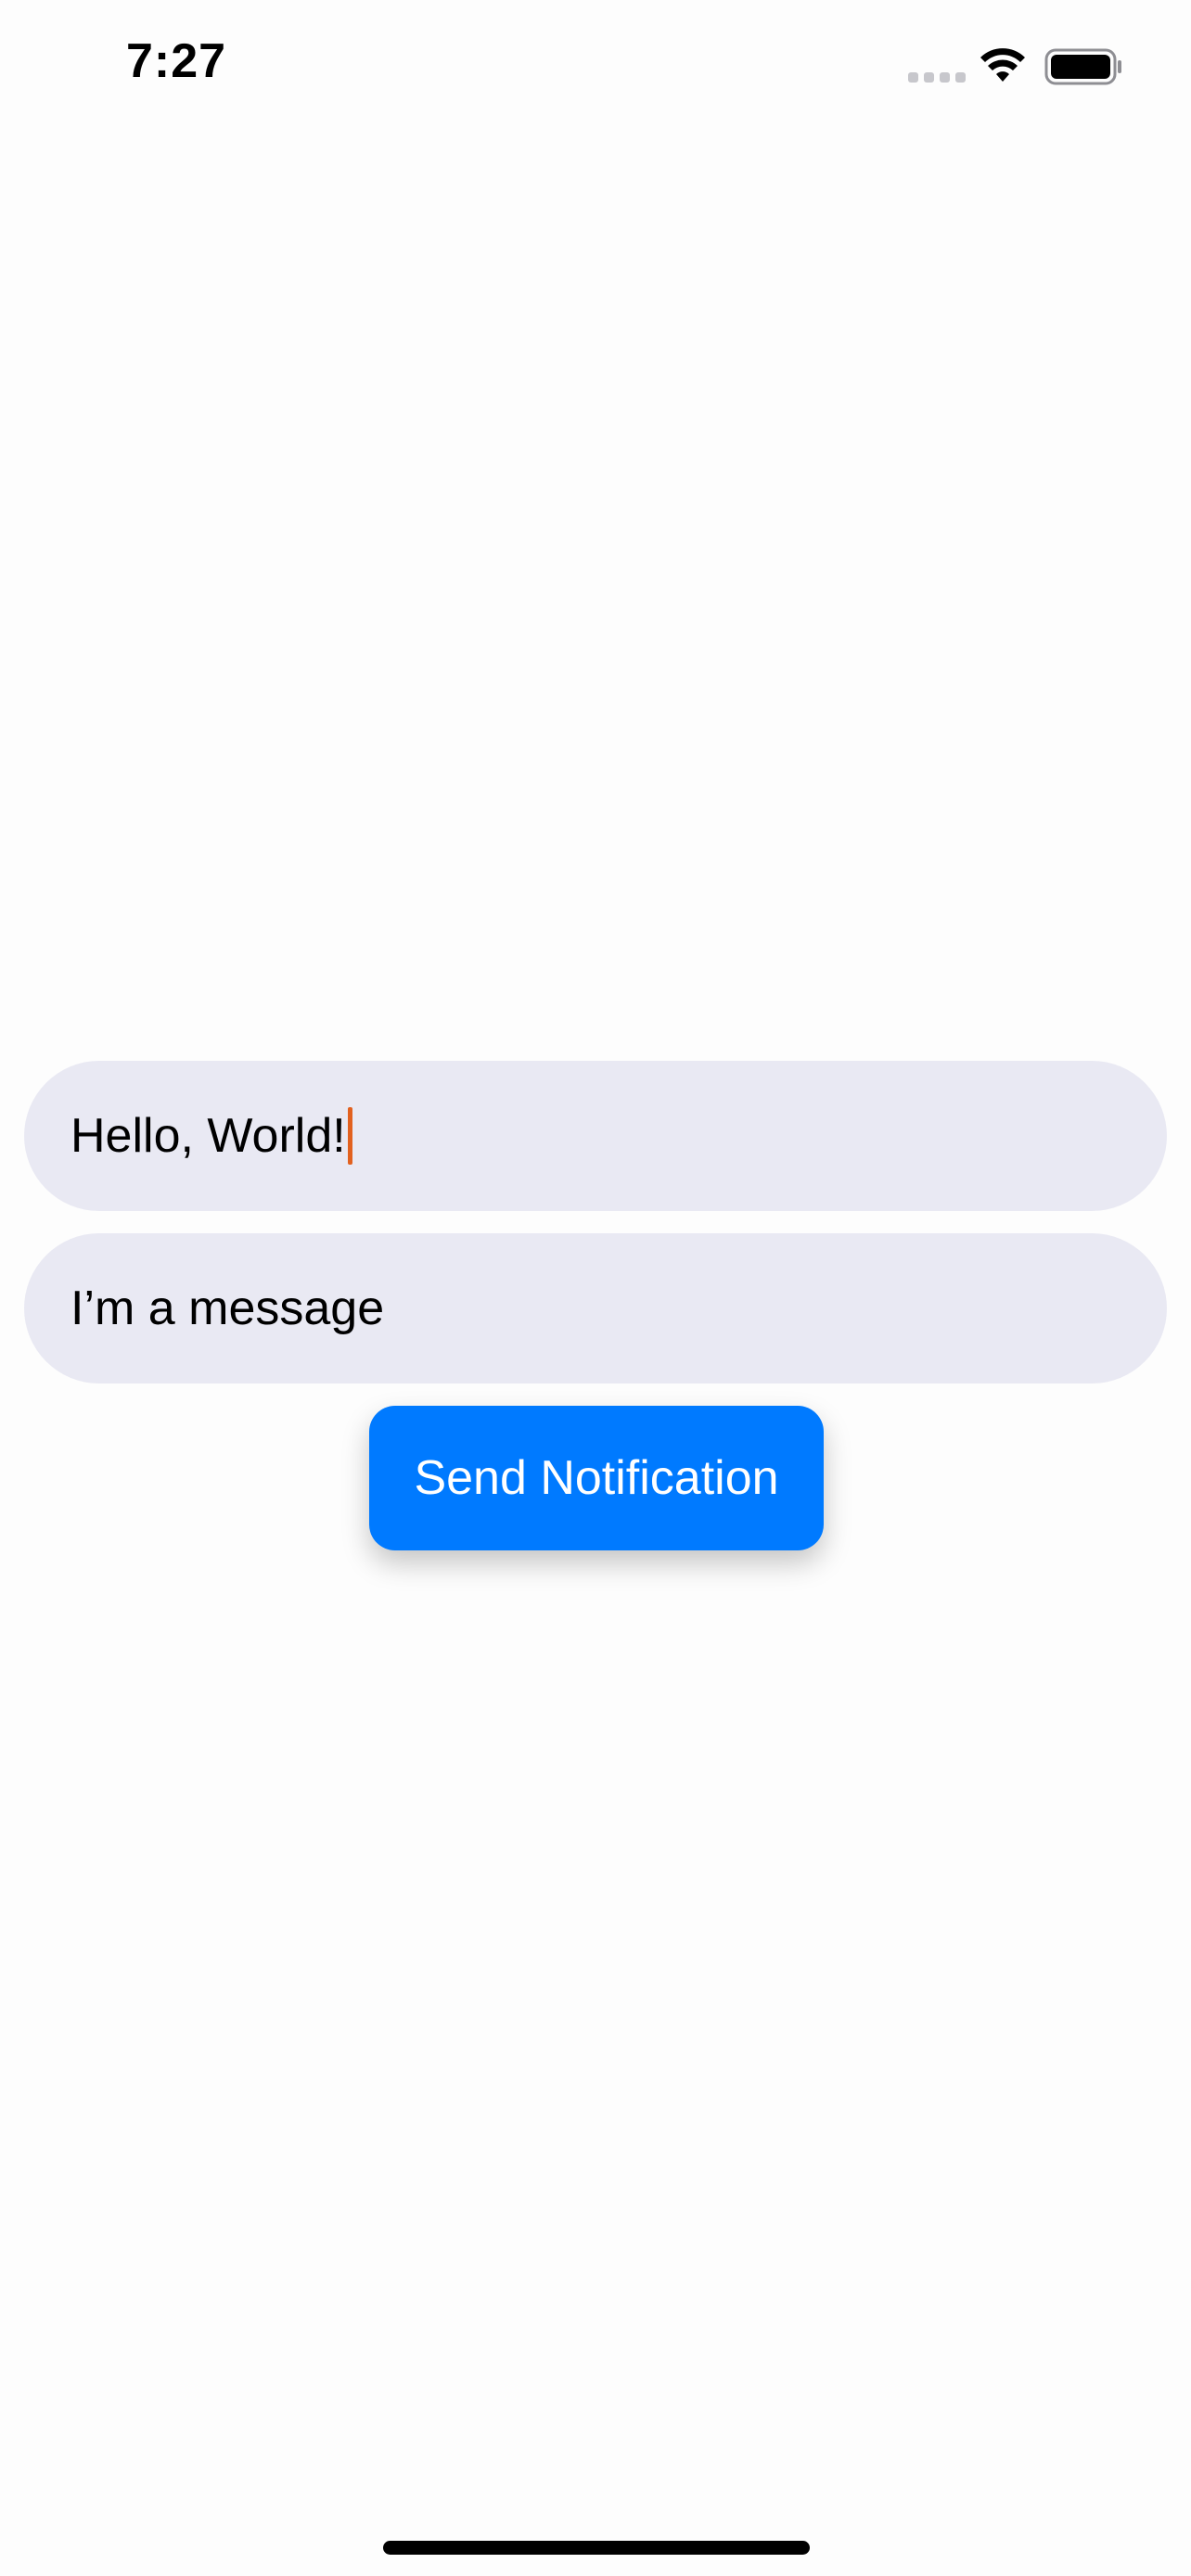  Describe the element at coordinates (597, 1478) in the screenshot. I see `send-notification-button: Send Notification` at that location.